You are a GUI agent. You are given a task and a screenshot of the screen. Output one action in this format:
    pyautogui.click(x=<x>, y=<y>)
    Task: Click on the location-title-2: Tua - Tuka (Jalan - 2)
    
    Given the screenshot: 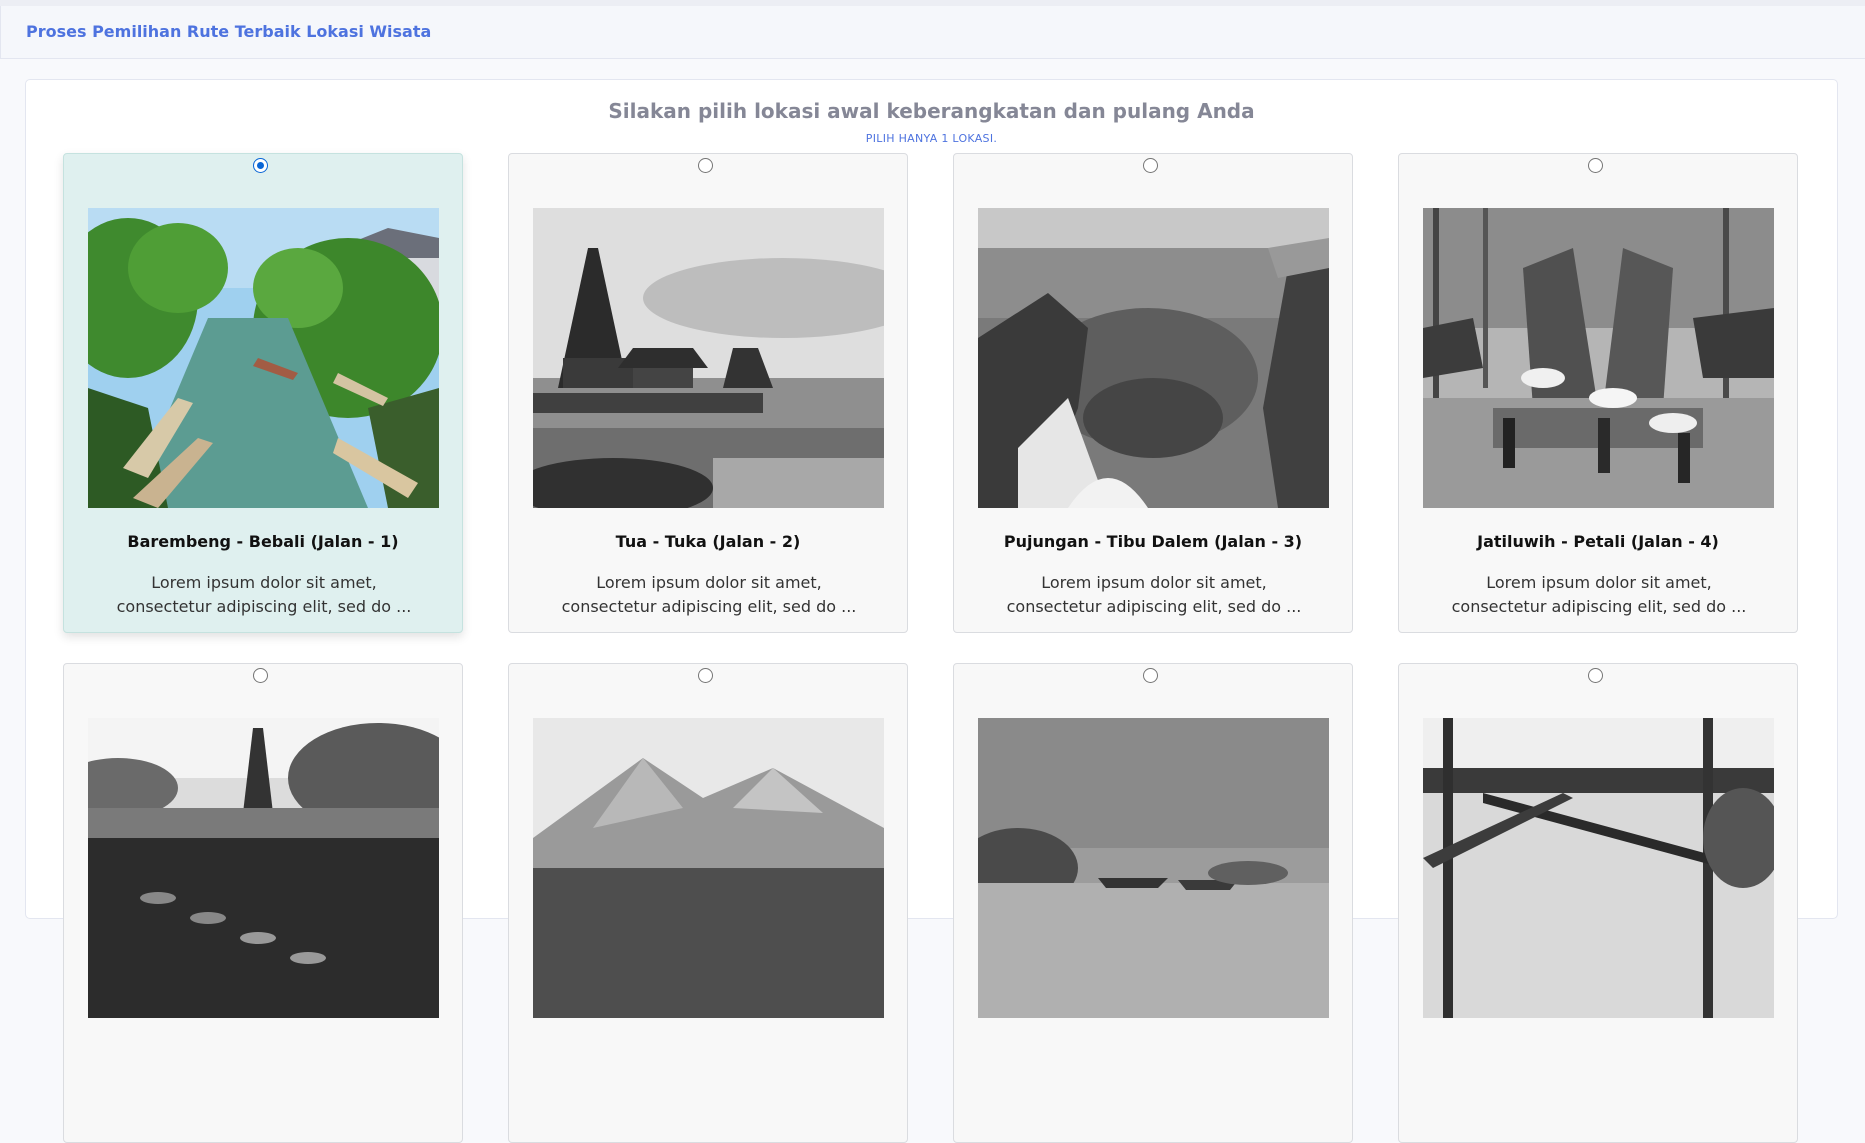 What is the action you would take?
    pyautogui.click(x=708, y=541)
    